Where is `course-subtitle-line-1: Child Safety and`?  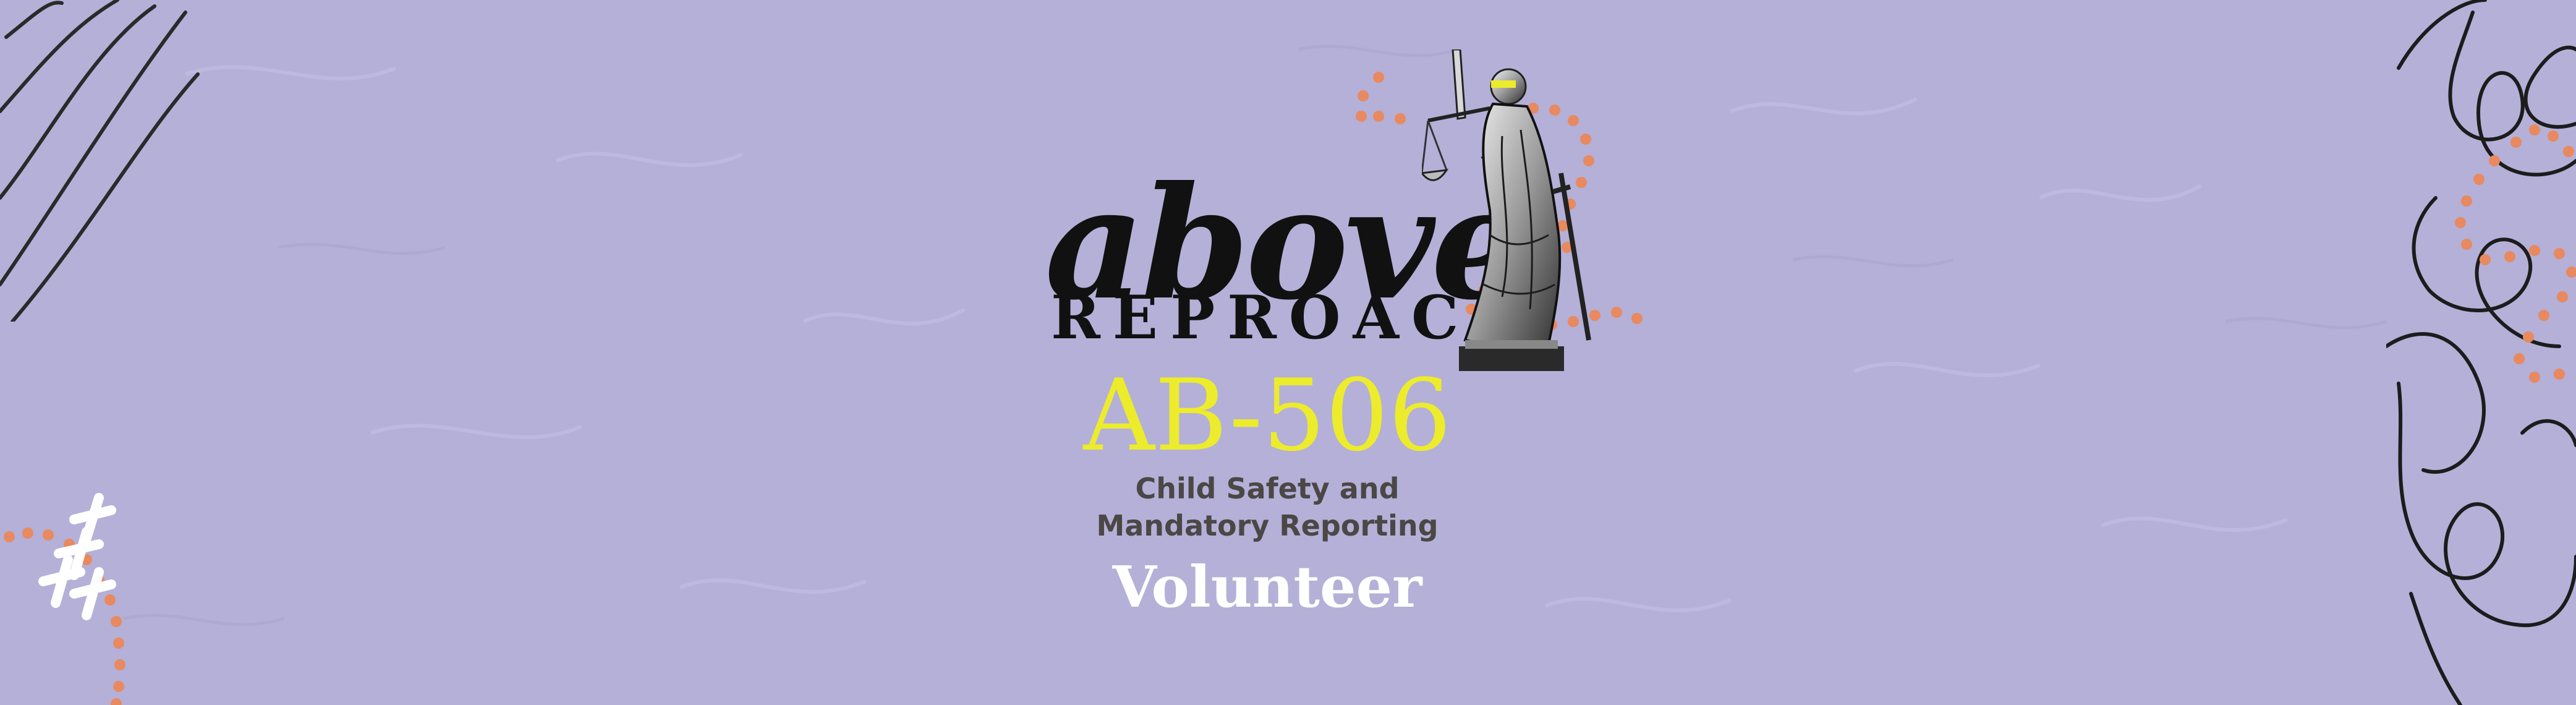
course-subtitle-line-1: Child Safety and is located at coordinates (1267, 488).